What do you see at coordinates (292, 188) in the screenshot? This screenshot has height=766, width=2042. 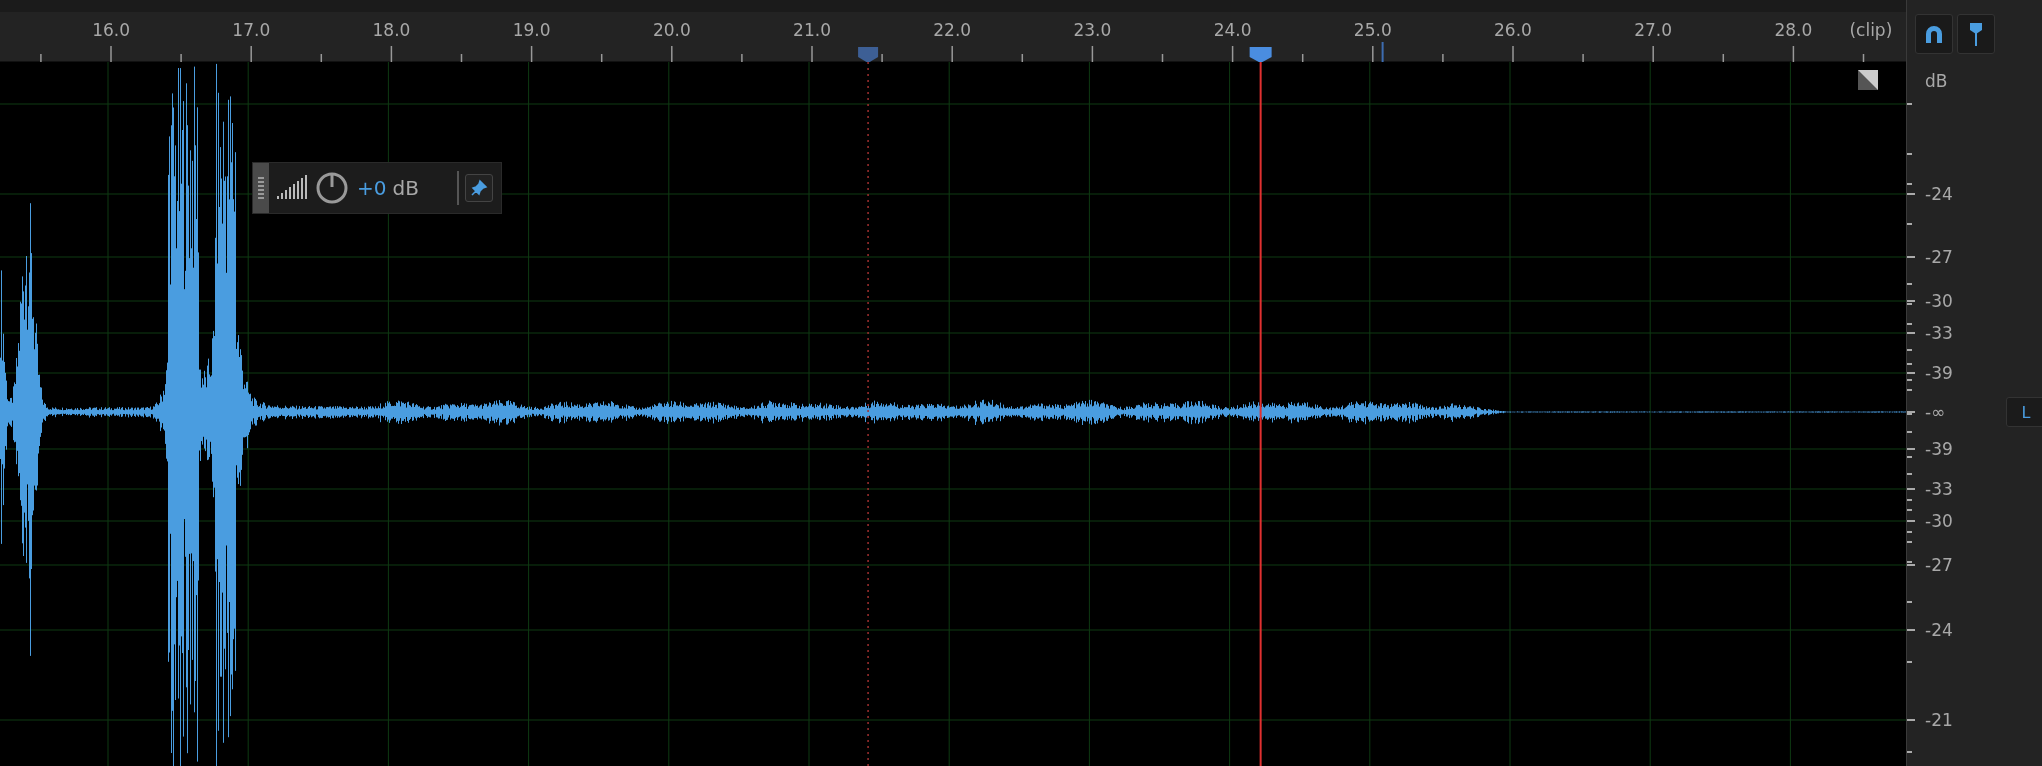 I see `level-bars-icon` at bounding box center [292, 188].